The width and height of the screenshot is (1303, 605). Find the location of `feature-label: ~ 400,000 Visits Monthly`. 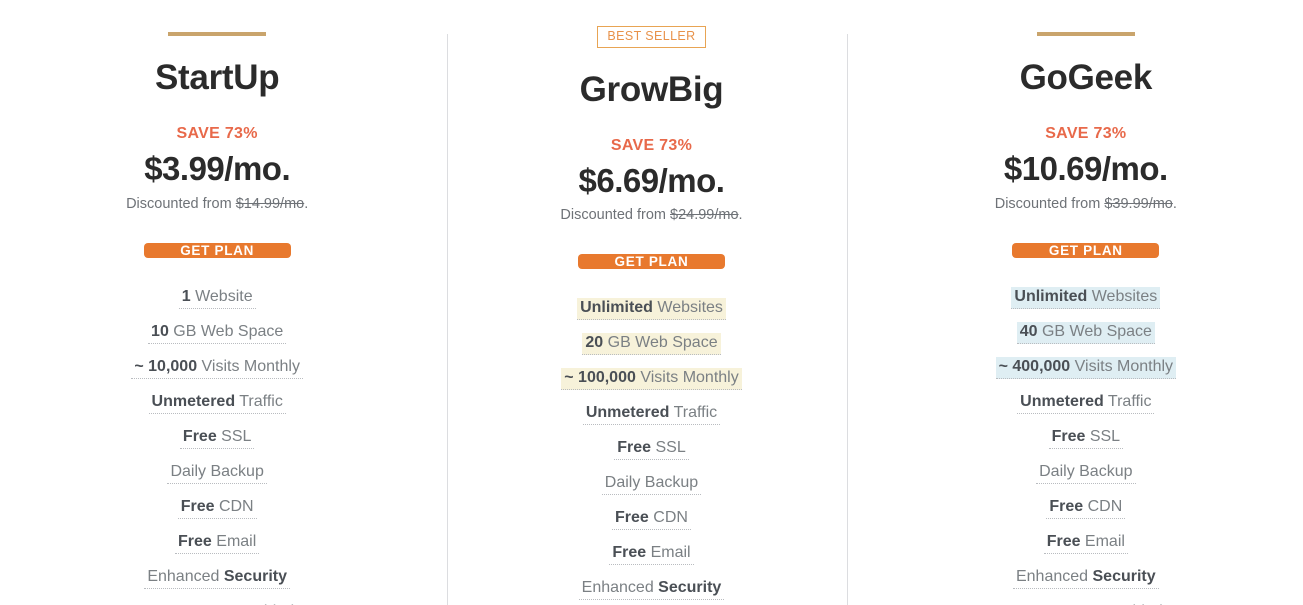

feature-label: ~ 400,000 Visits Monthly is located at coordinates (1086, 367).